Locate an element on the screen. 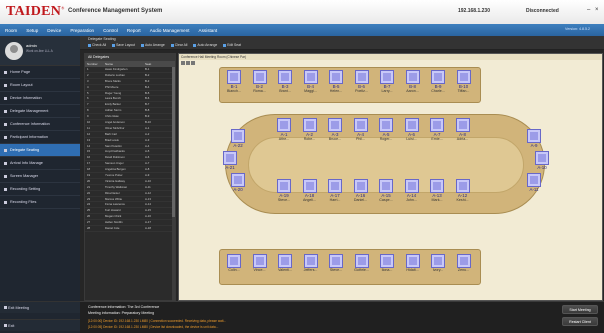 The image size is (604, 333). seat: A-22 is located at coordinates (238, 138).